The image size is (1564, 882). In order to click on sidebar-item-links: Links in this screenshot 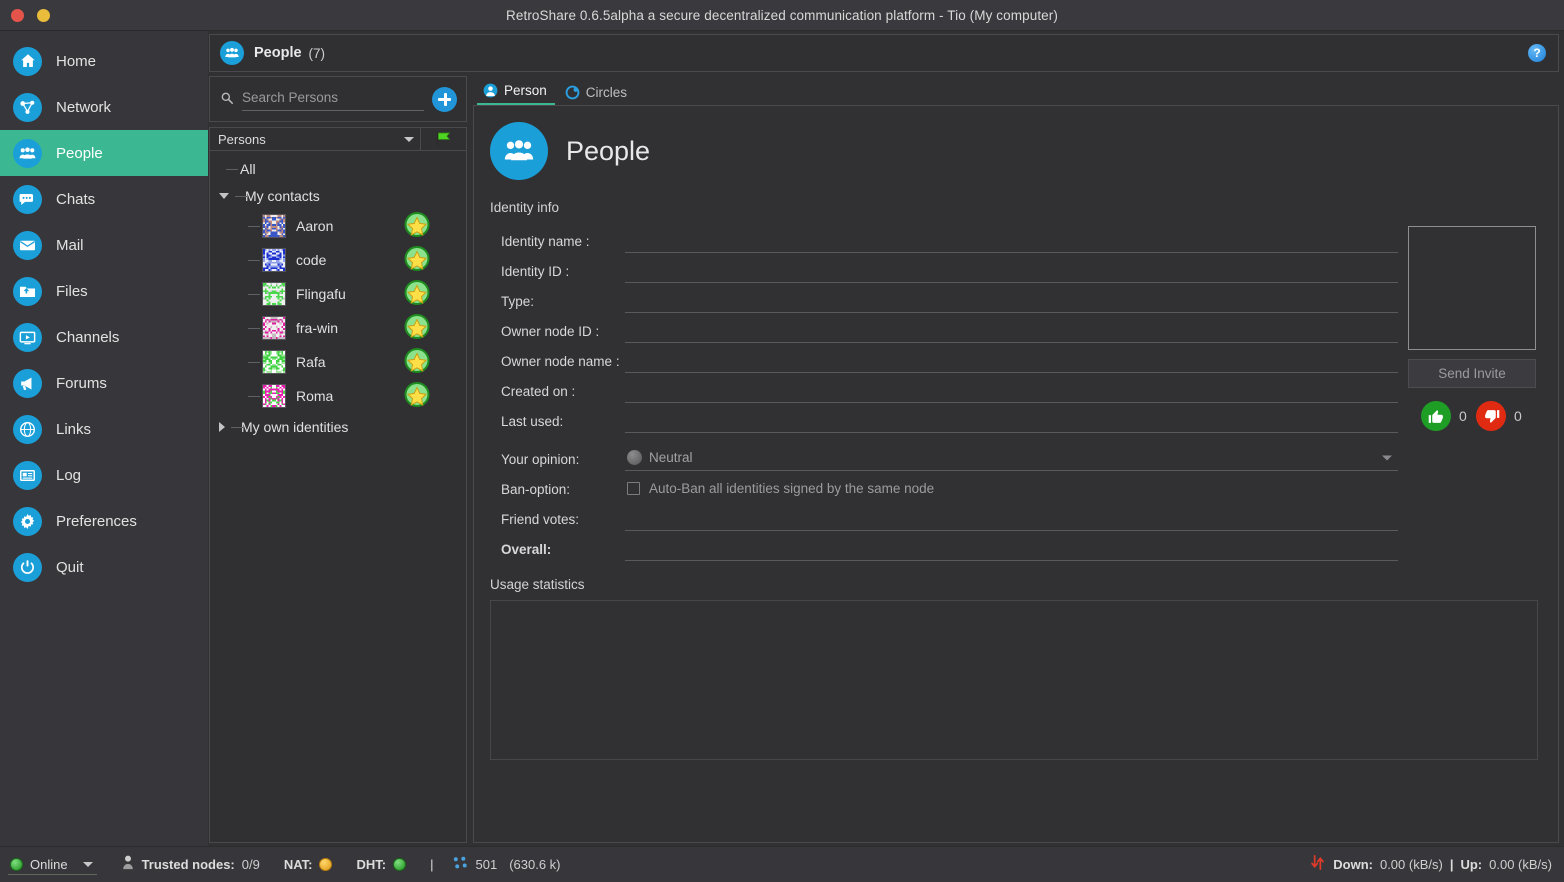, I will do `click(104, 429)`.